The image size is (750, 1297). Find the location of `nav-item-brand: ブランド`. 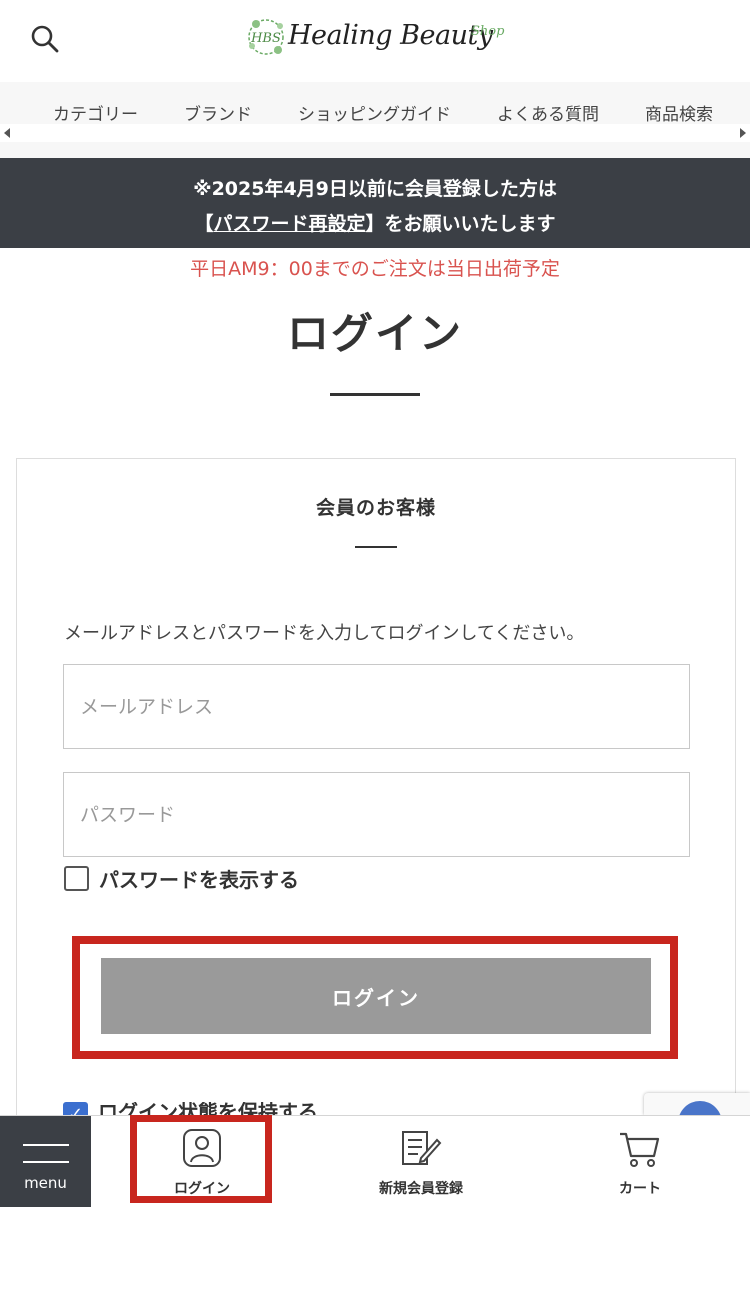

nav-item-brand: ブランド is located at coordinates (218, 113).